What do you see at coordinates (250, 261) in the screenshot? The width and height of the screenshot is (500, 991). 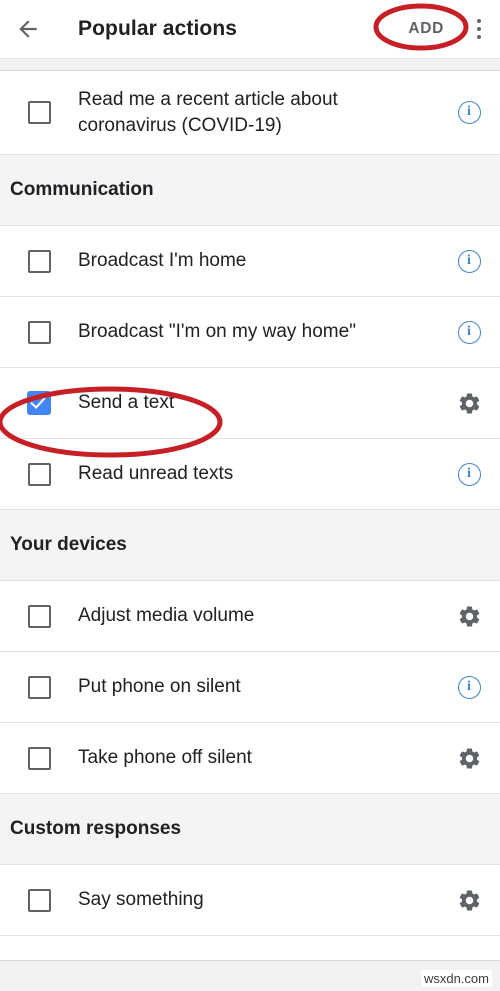 I see `list-item: Broadcast I'm home i` at bounding box center [250, 261].